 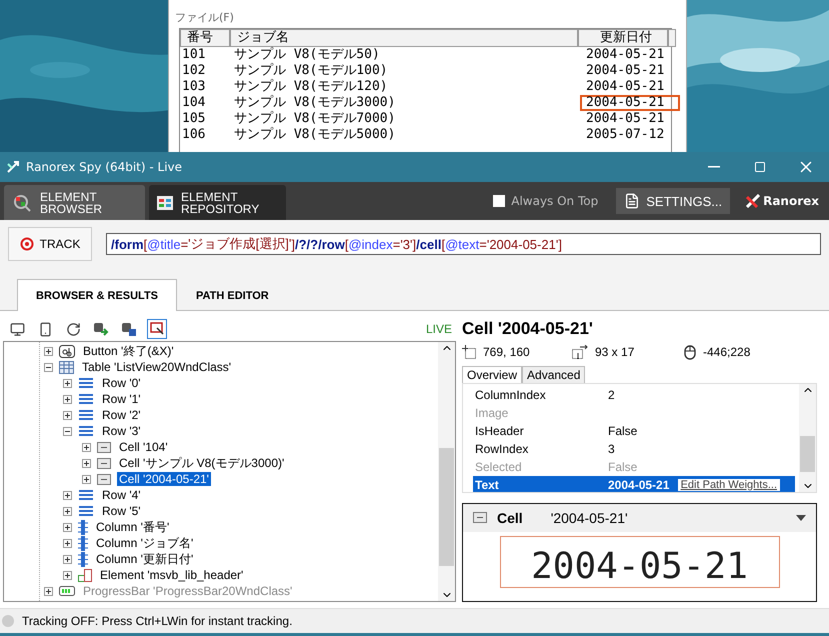 I want to click on checkbox, so click(x=499, y=201).